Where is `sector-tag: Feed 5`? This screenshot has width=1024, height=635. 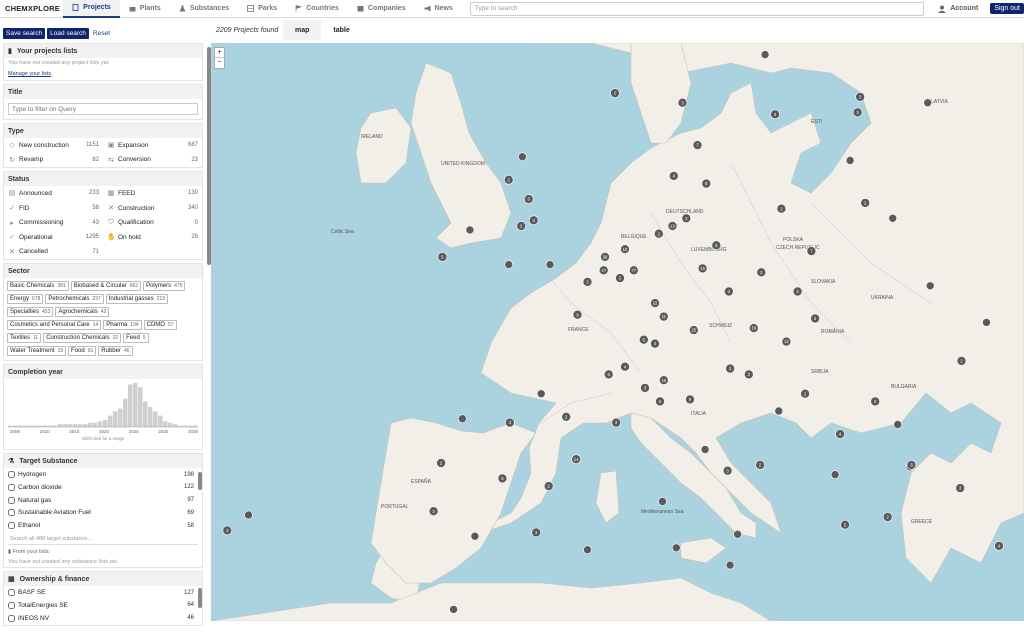
sector-tag: Feed 5 is located at coordinates (136, 338).